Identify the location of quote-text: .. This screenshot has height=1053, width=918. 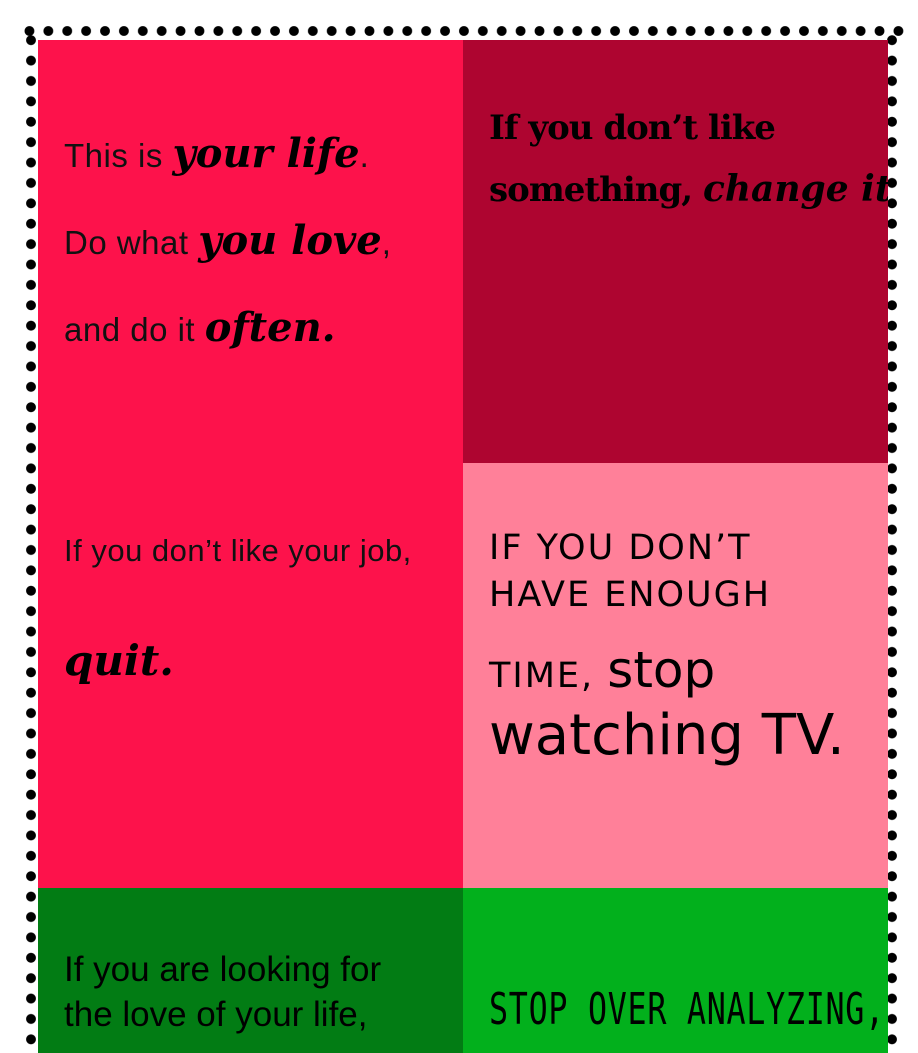
(364, 155).